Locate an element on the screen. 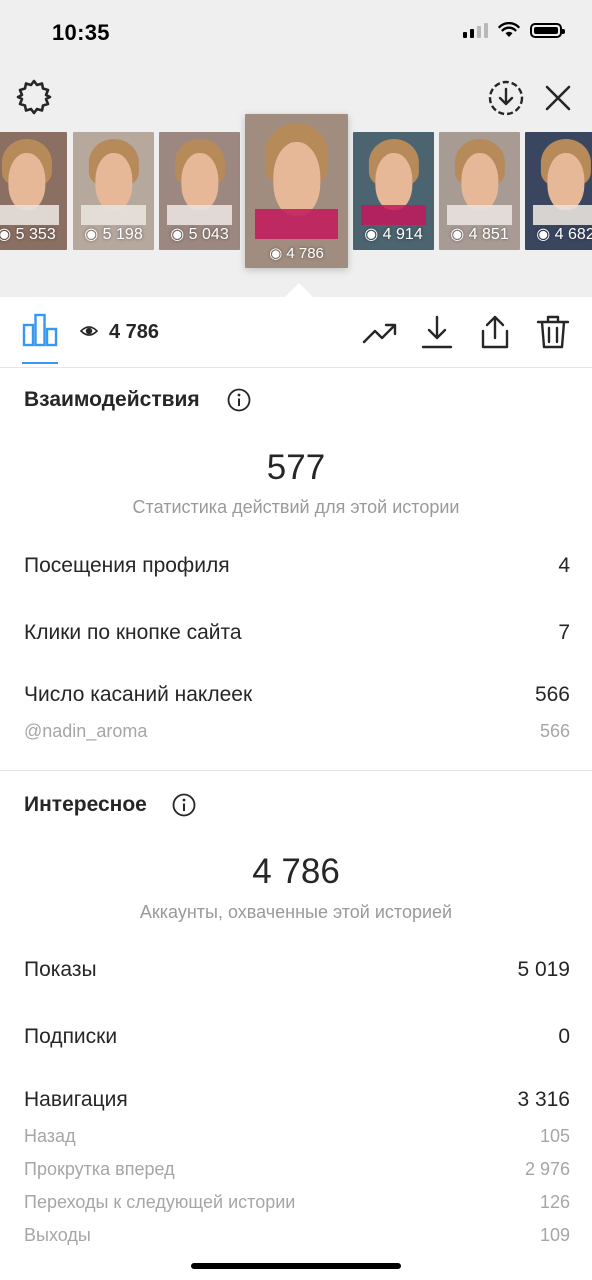 This screenshot has width=592, height=1280. settings-button is located at coordinates (34, 97).